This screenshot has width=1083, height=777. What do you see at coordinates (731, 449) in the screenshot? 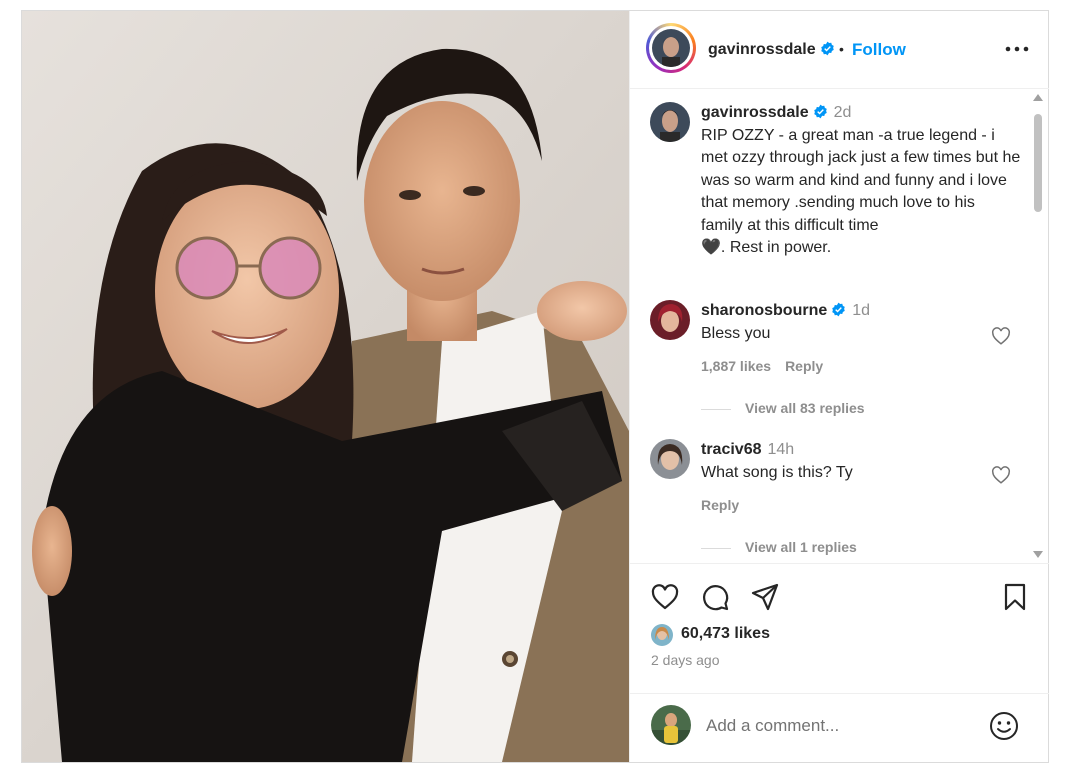
I see `comment-username: traciv68` at bounding box center [731, 449].